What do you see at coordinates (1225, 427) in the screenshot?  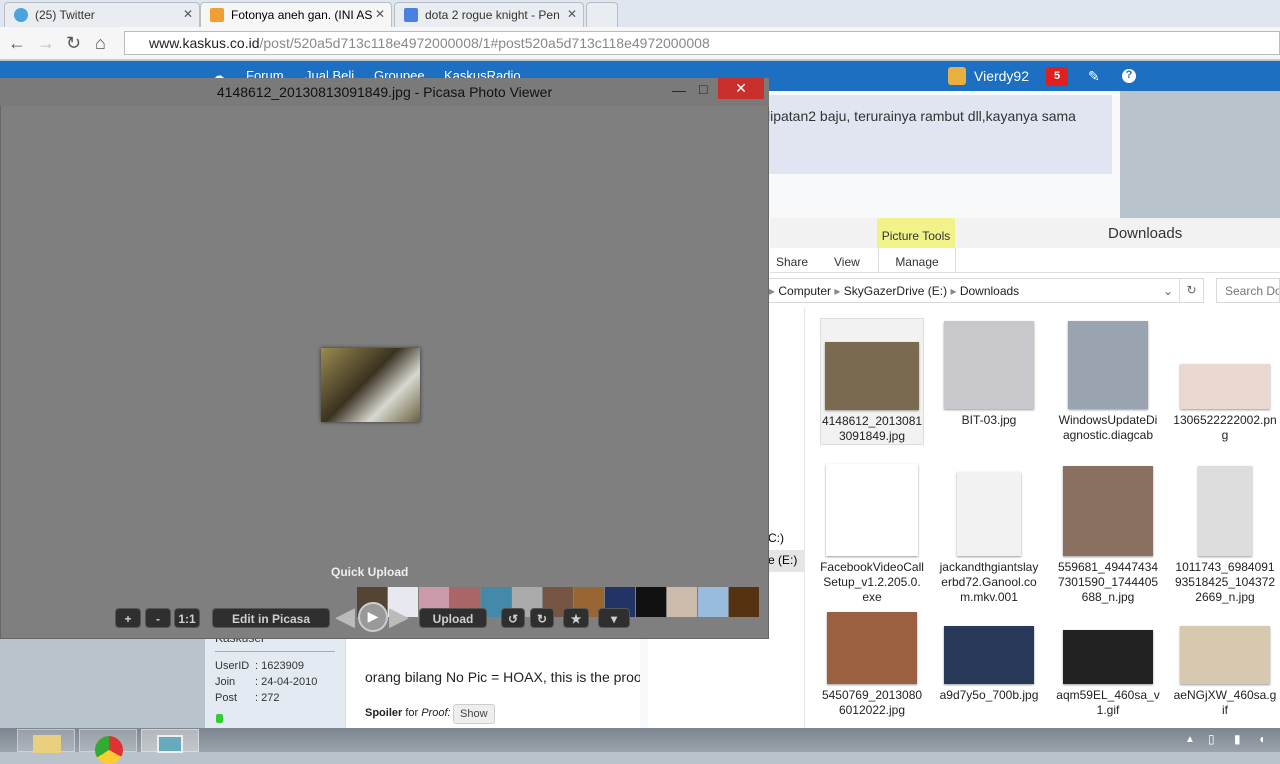 I see `file-name: 1306522222002.png` at bounding box center [1225, 427].